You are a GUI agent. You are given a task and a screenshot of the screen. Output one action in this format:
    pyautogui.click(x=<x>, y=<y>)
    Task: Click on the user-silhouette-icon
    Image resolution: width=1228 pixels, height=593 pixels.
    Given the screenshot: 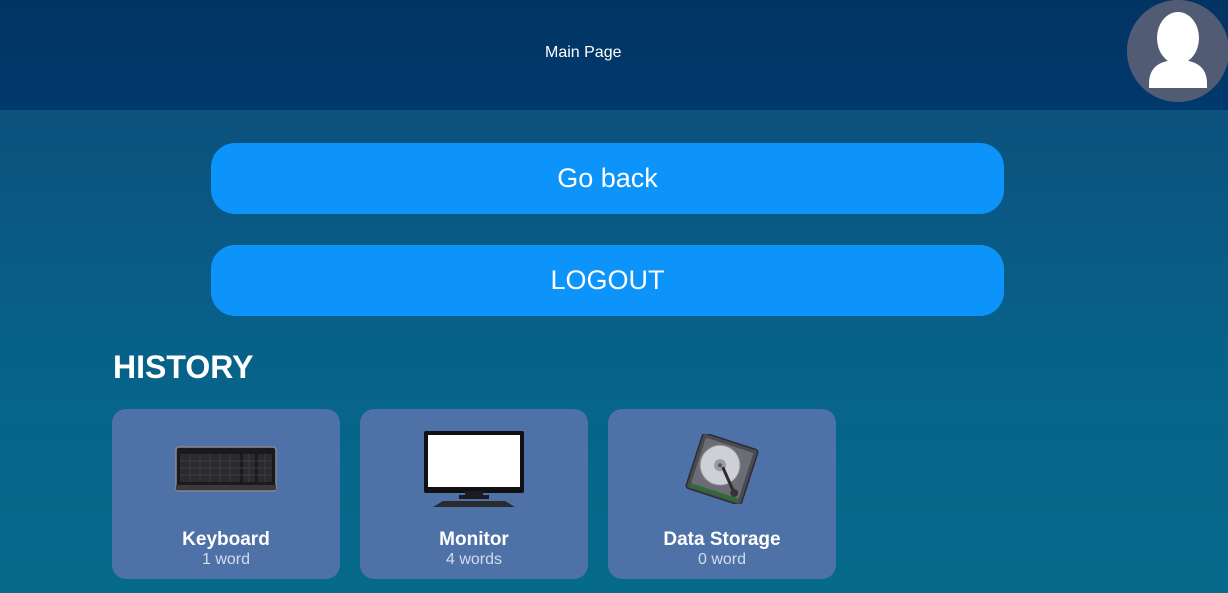 What is the action you would take?
    pyautogui.click(x=1177, y=51)
    